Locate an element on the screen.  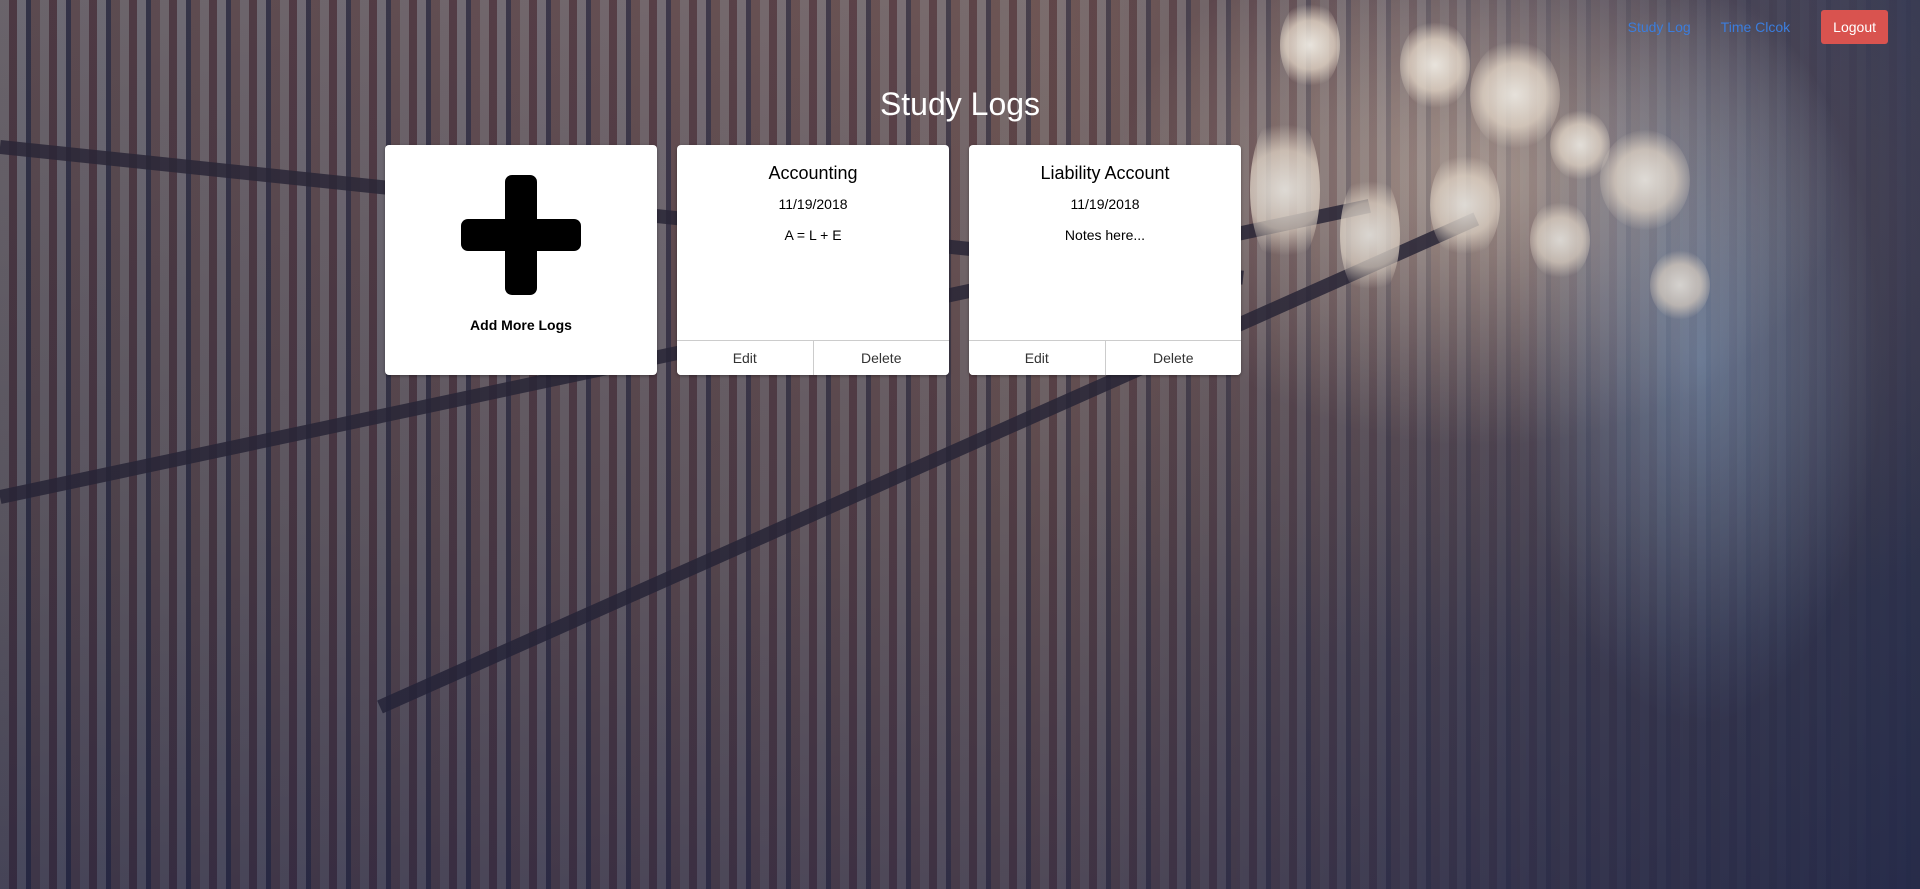
add-log-card: Add More Logs is located at coordinates (521, 260).